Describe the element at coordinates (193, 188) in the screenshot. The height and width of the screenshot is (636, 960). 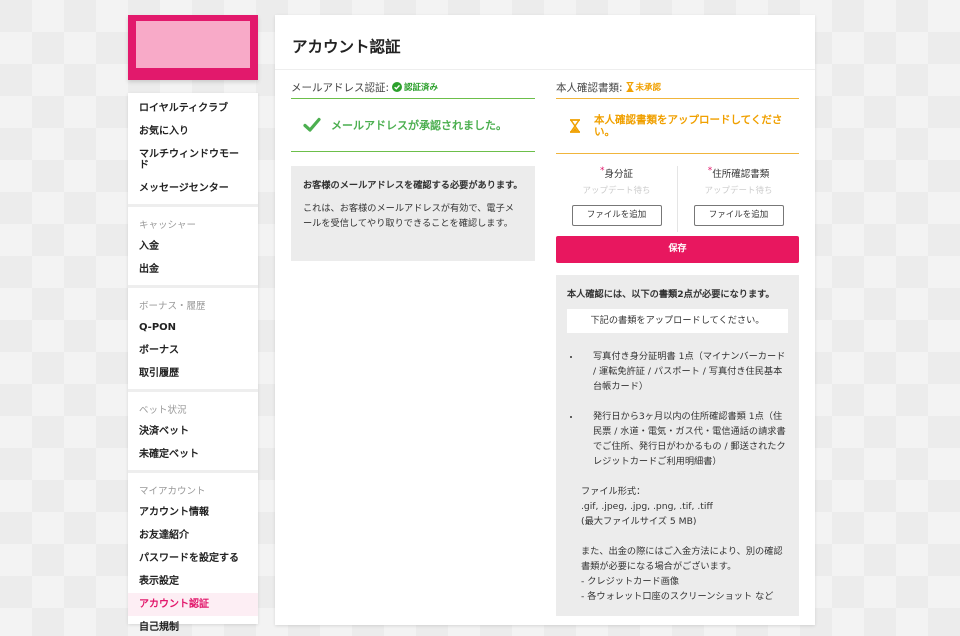
I see `sidebar-item-message-center: メッセージセンター` at that location.